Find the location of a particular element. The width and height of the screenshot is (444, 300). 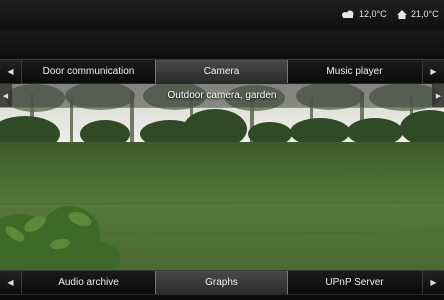

home-icon is located at coordinates (402, 14).